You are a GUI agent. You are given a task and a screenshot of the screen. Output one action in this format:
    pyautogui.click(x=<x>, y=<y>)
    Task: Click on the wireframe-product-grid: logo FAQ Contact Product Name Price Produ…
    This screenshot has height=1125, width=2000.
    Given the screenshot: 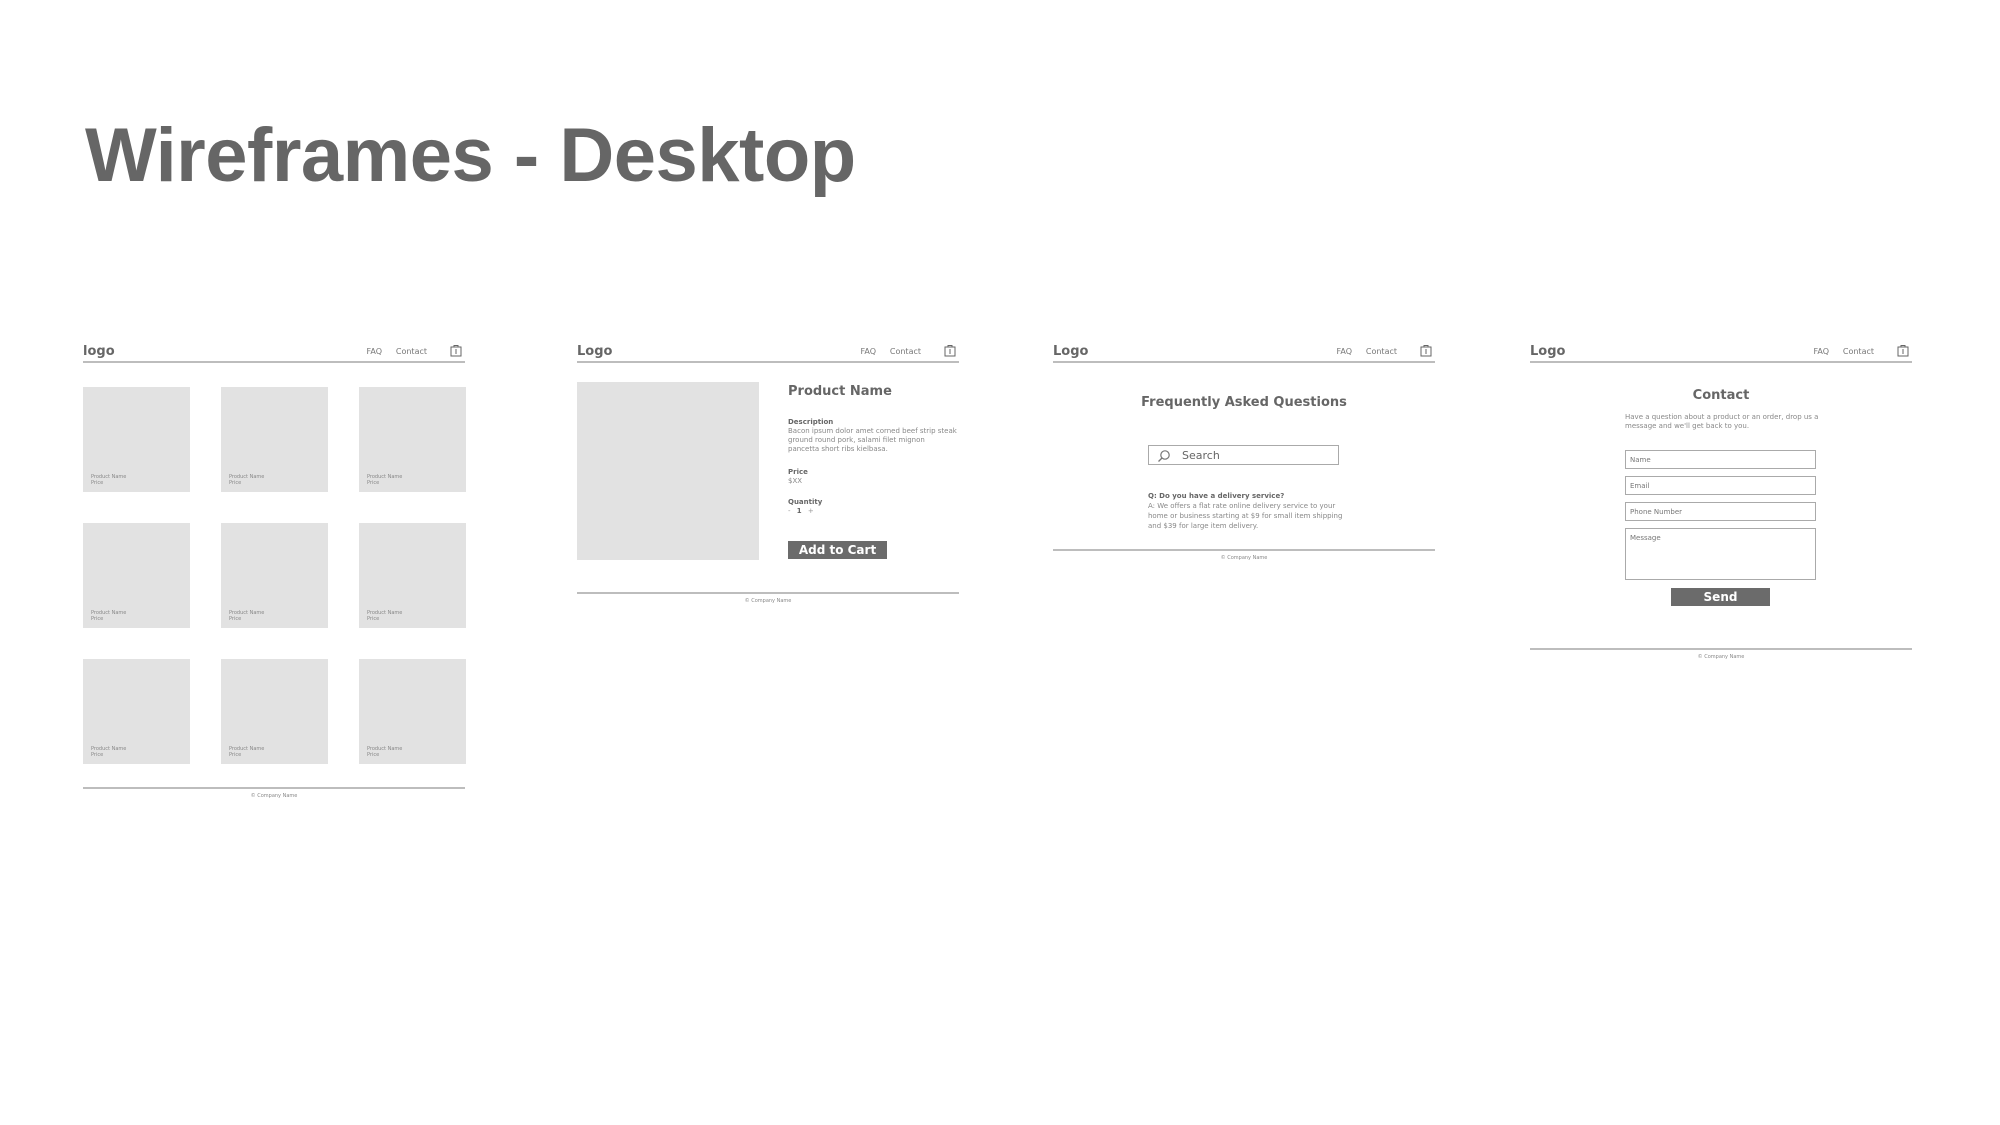 What is the action you would take?
    pyautogui.click(x=274, y=569)
    